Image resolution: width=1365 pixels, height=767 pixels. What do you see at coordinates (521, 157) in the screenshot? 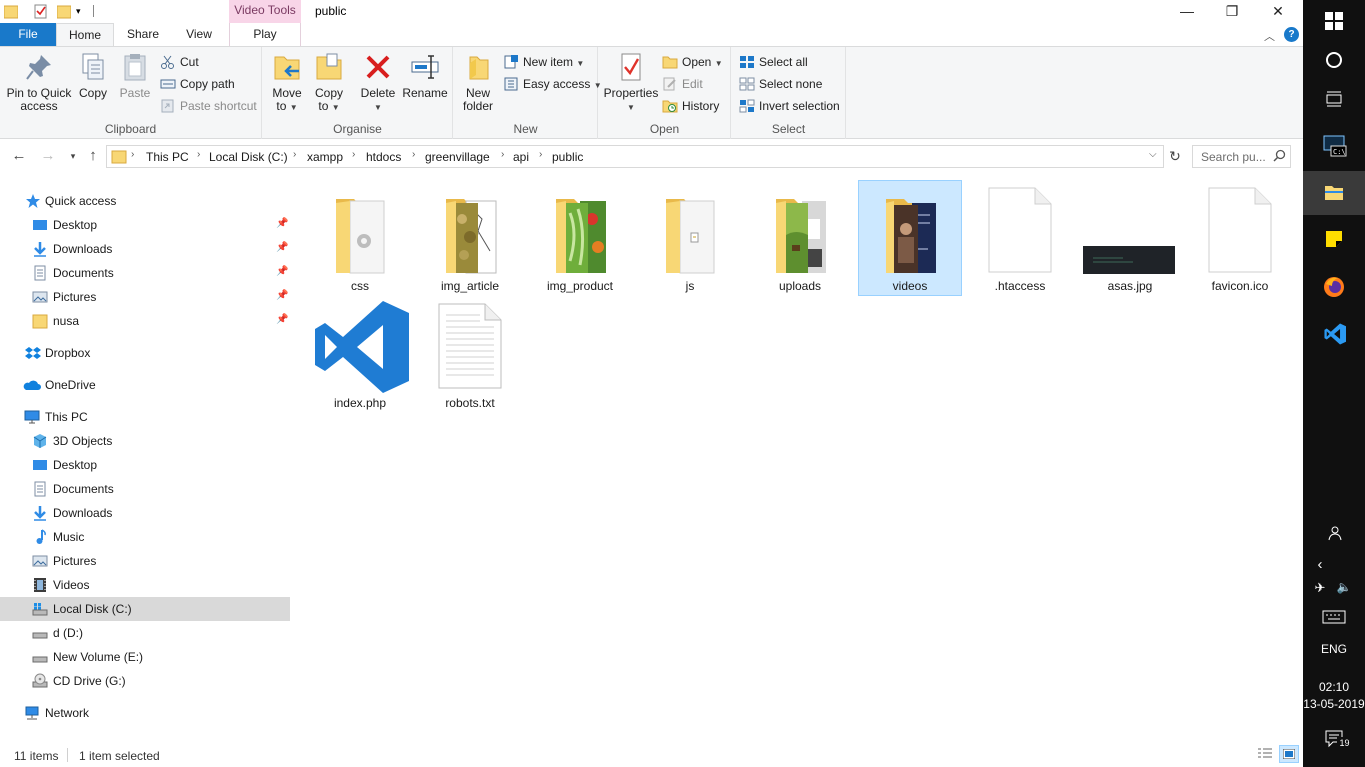
I see `breadcrumb-api: api` at bounding box center [521, 157].